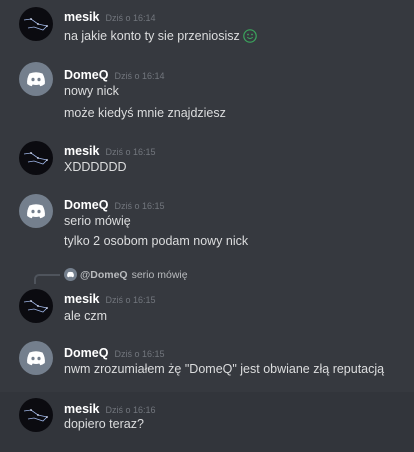  What do you see at coordinates (104, 424) in the screenshot?
I see `message-text: dopiero teraz?` at bounding box center [104, 424].